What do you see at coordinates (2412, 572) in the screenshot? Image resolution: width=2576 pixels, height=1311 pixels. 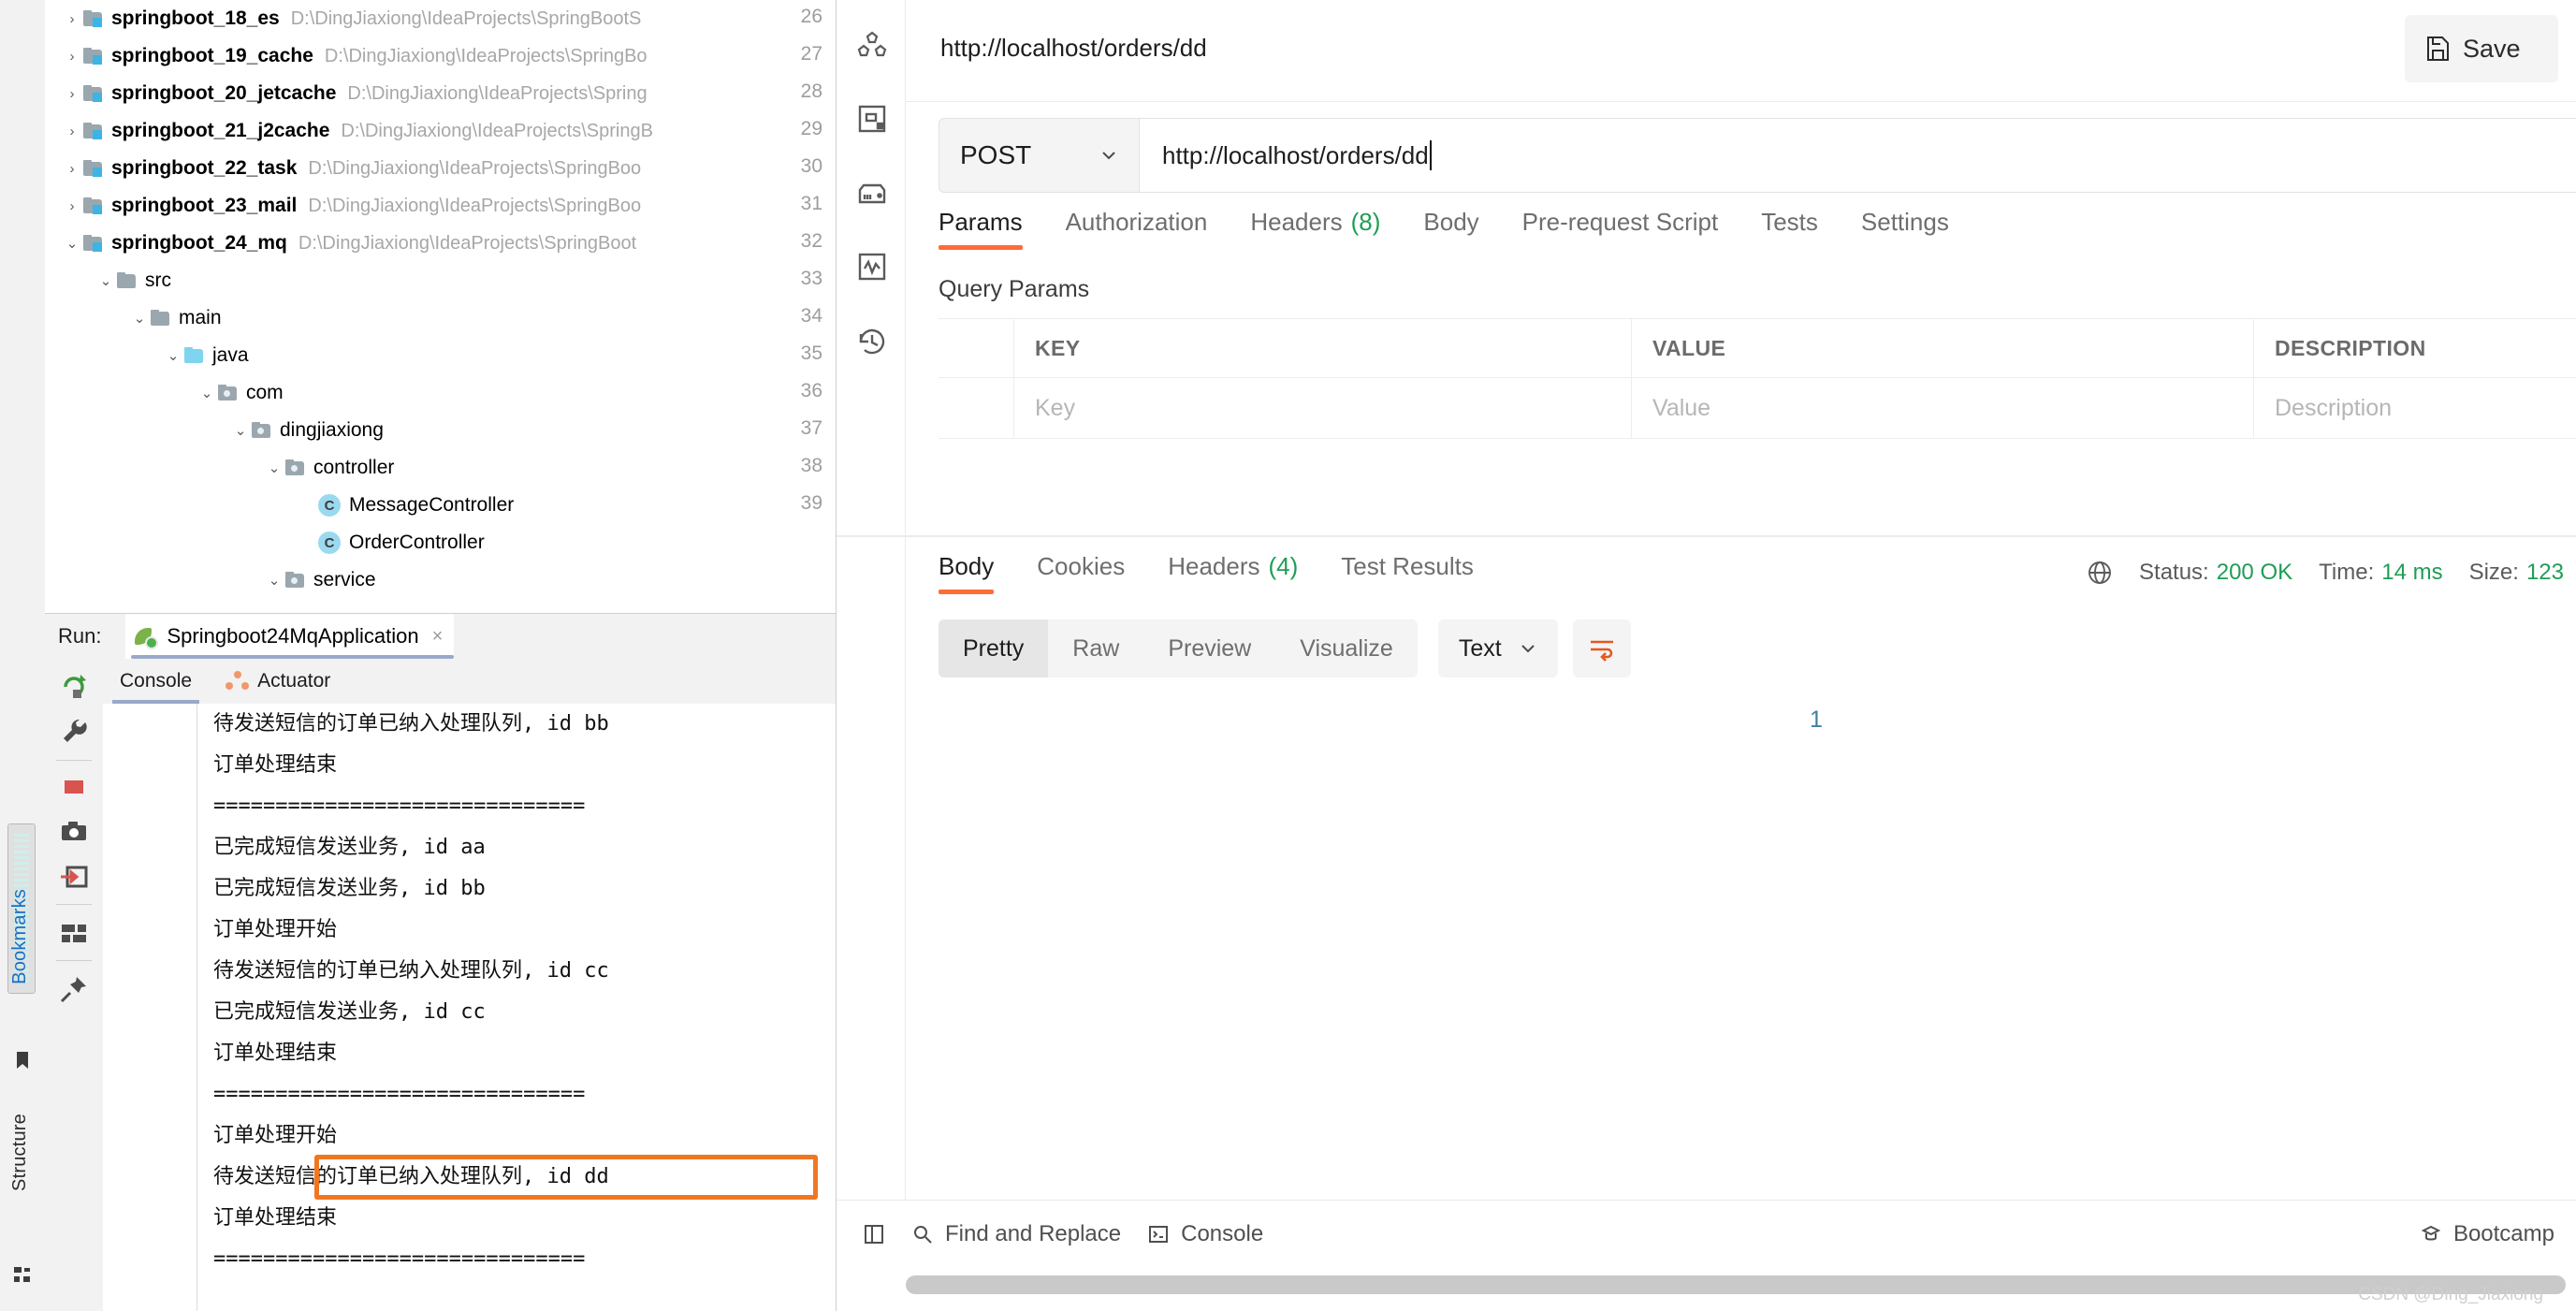 I see `time-value: 14 ms` at bounding box center [2412, 572].